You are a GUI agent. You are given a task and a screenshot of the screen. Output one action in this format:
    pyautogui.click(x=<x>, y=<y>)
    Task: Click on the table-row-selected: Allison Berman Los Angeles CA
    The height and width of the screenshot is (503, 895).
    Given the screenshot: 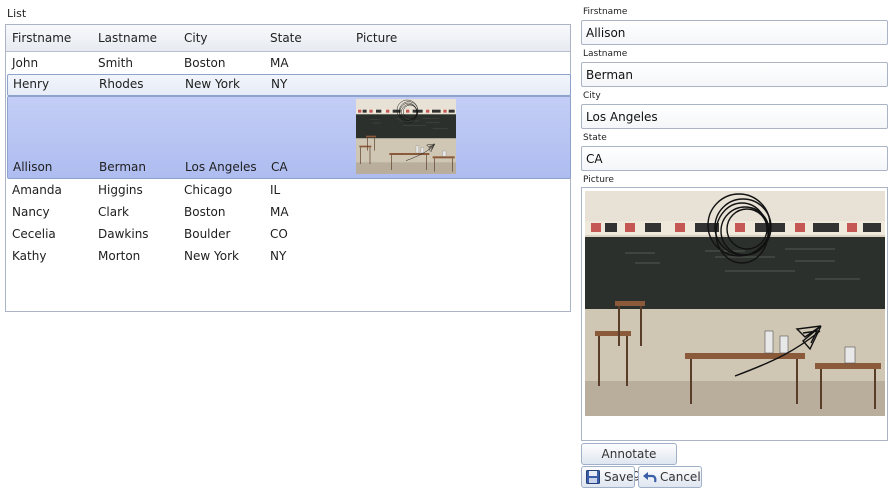 What is the action you would take?
    pyautogui.click(x=289, y=137)
    